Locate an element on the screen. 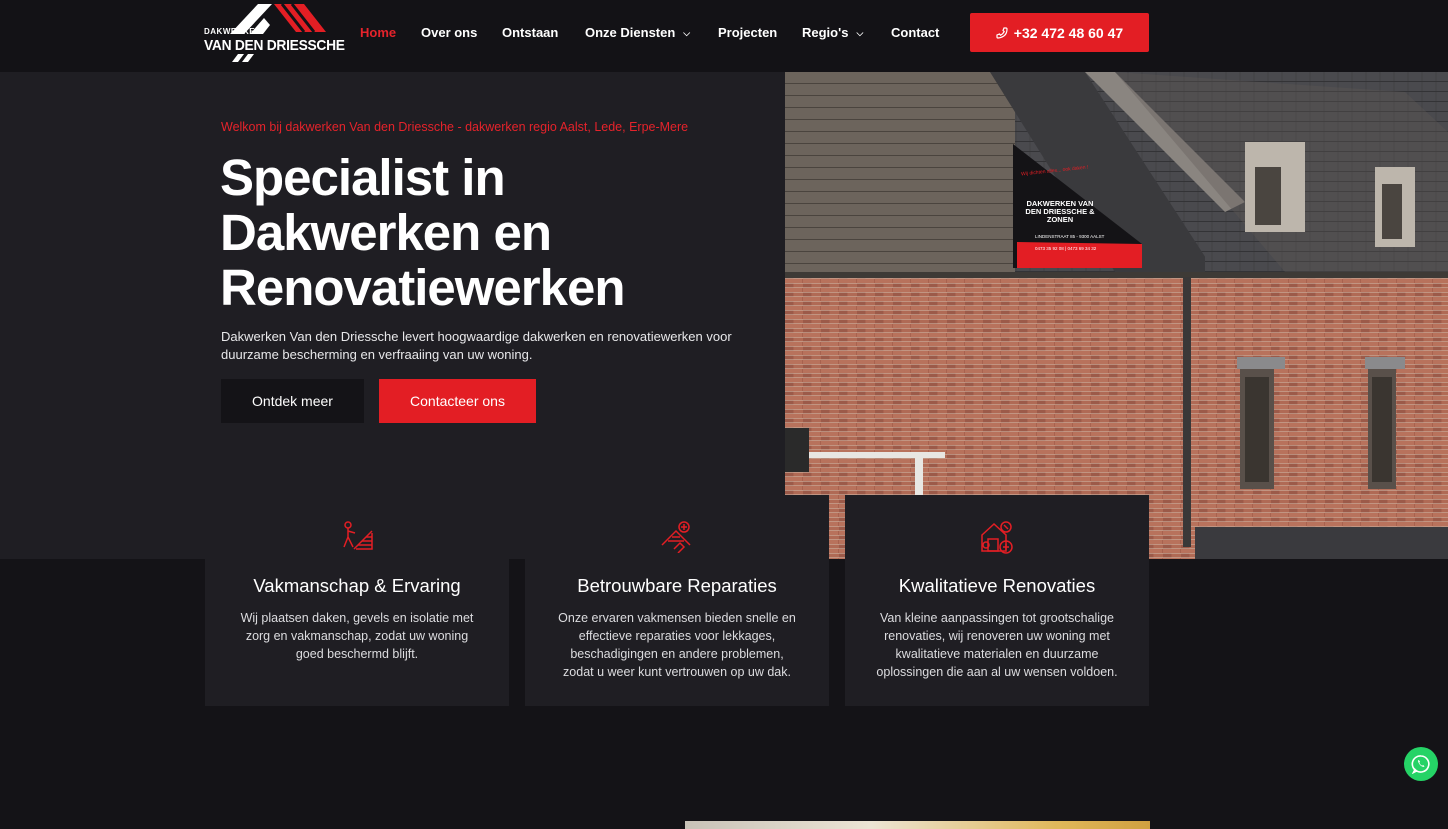  nav-over-ons-label: Over ons is located at coordinates (449, 32).